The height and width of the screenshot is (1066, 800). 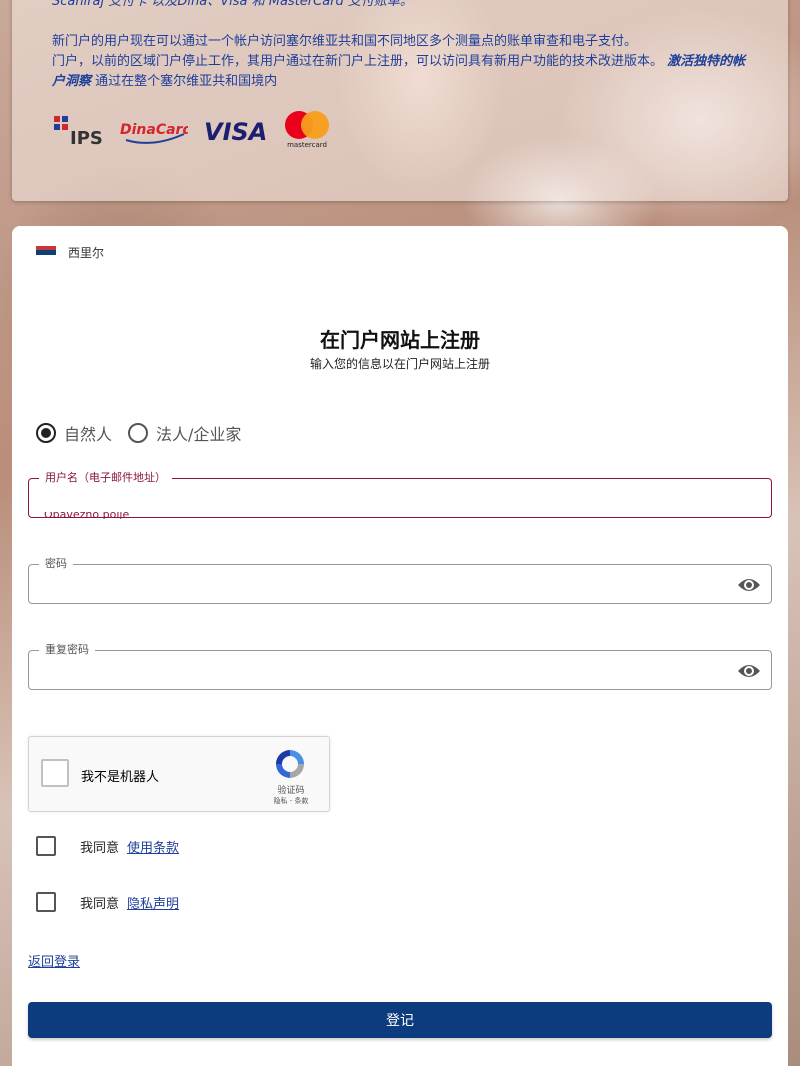 I want to click on radio-natural-person-label: 自然人, so click(x=88, y=434).